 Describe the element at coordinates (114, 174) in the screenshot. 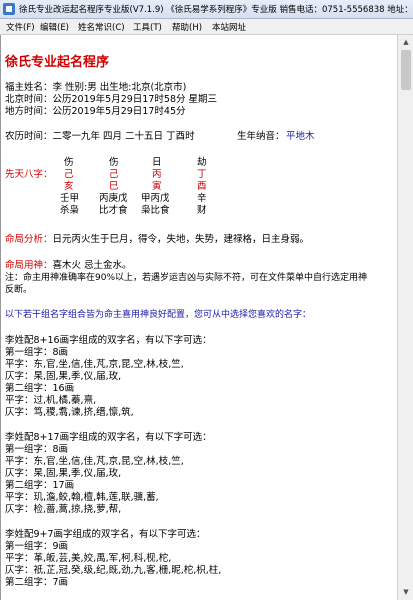

I see `bazi-stem-month: 己` at that location.